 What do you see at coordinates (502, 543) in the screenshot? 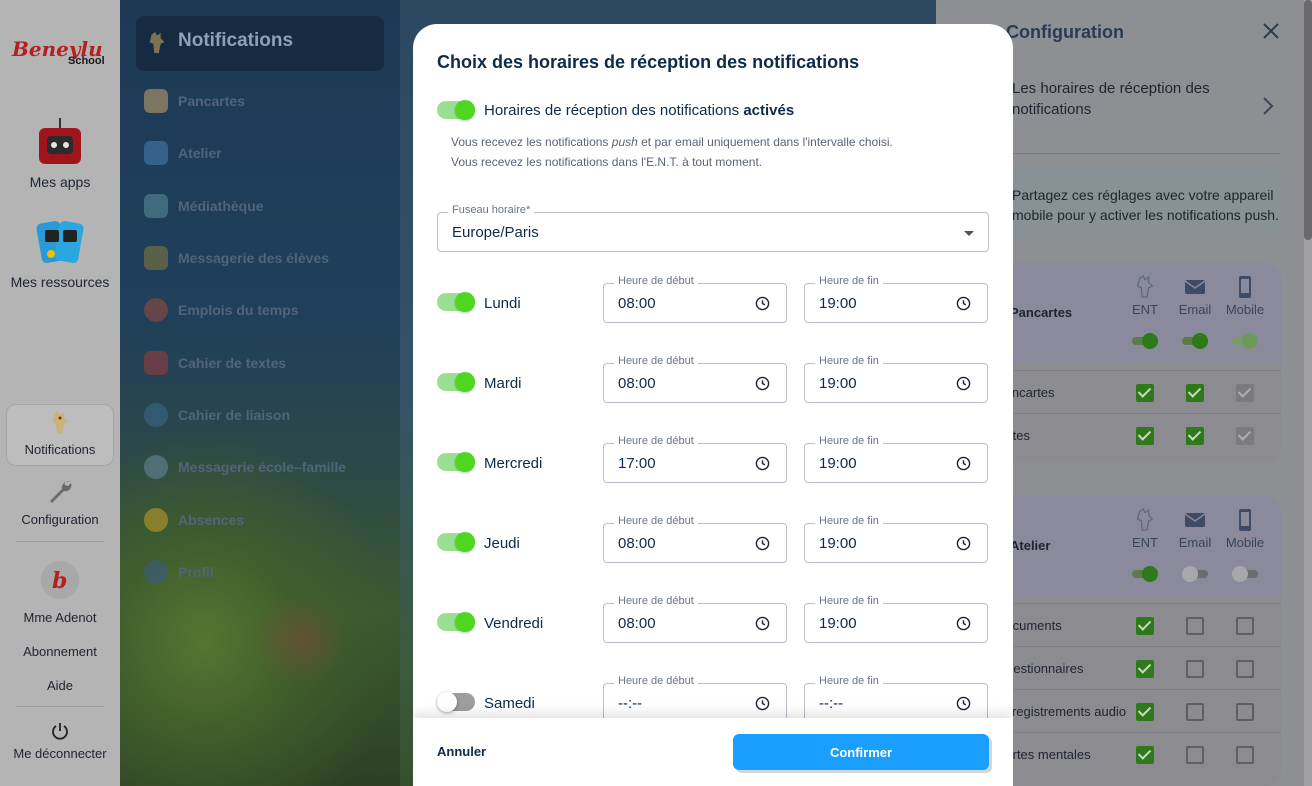
I see `day-label: Jeudi` at bounding box center [502, 543].